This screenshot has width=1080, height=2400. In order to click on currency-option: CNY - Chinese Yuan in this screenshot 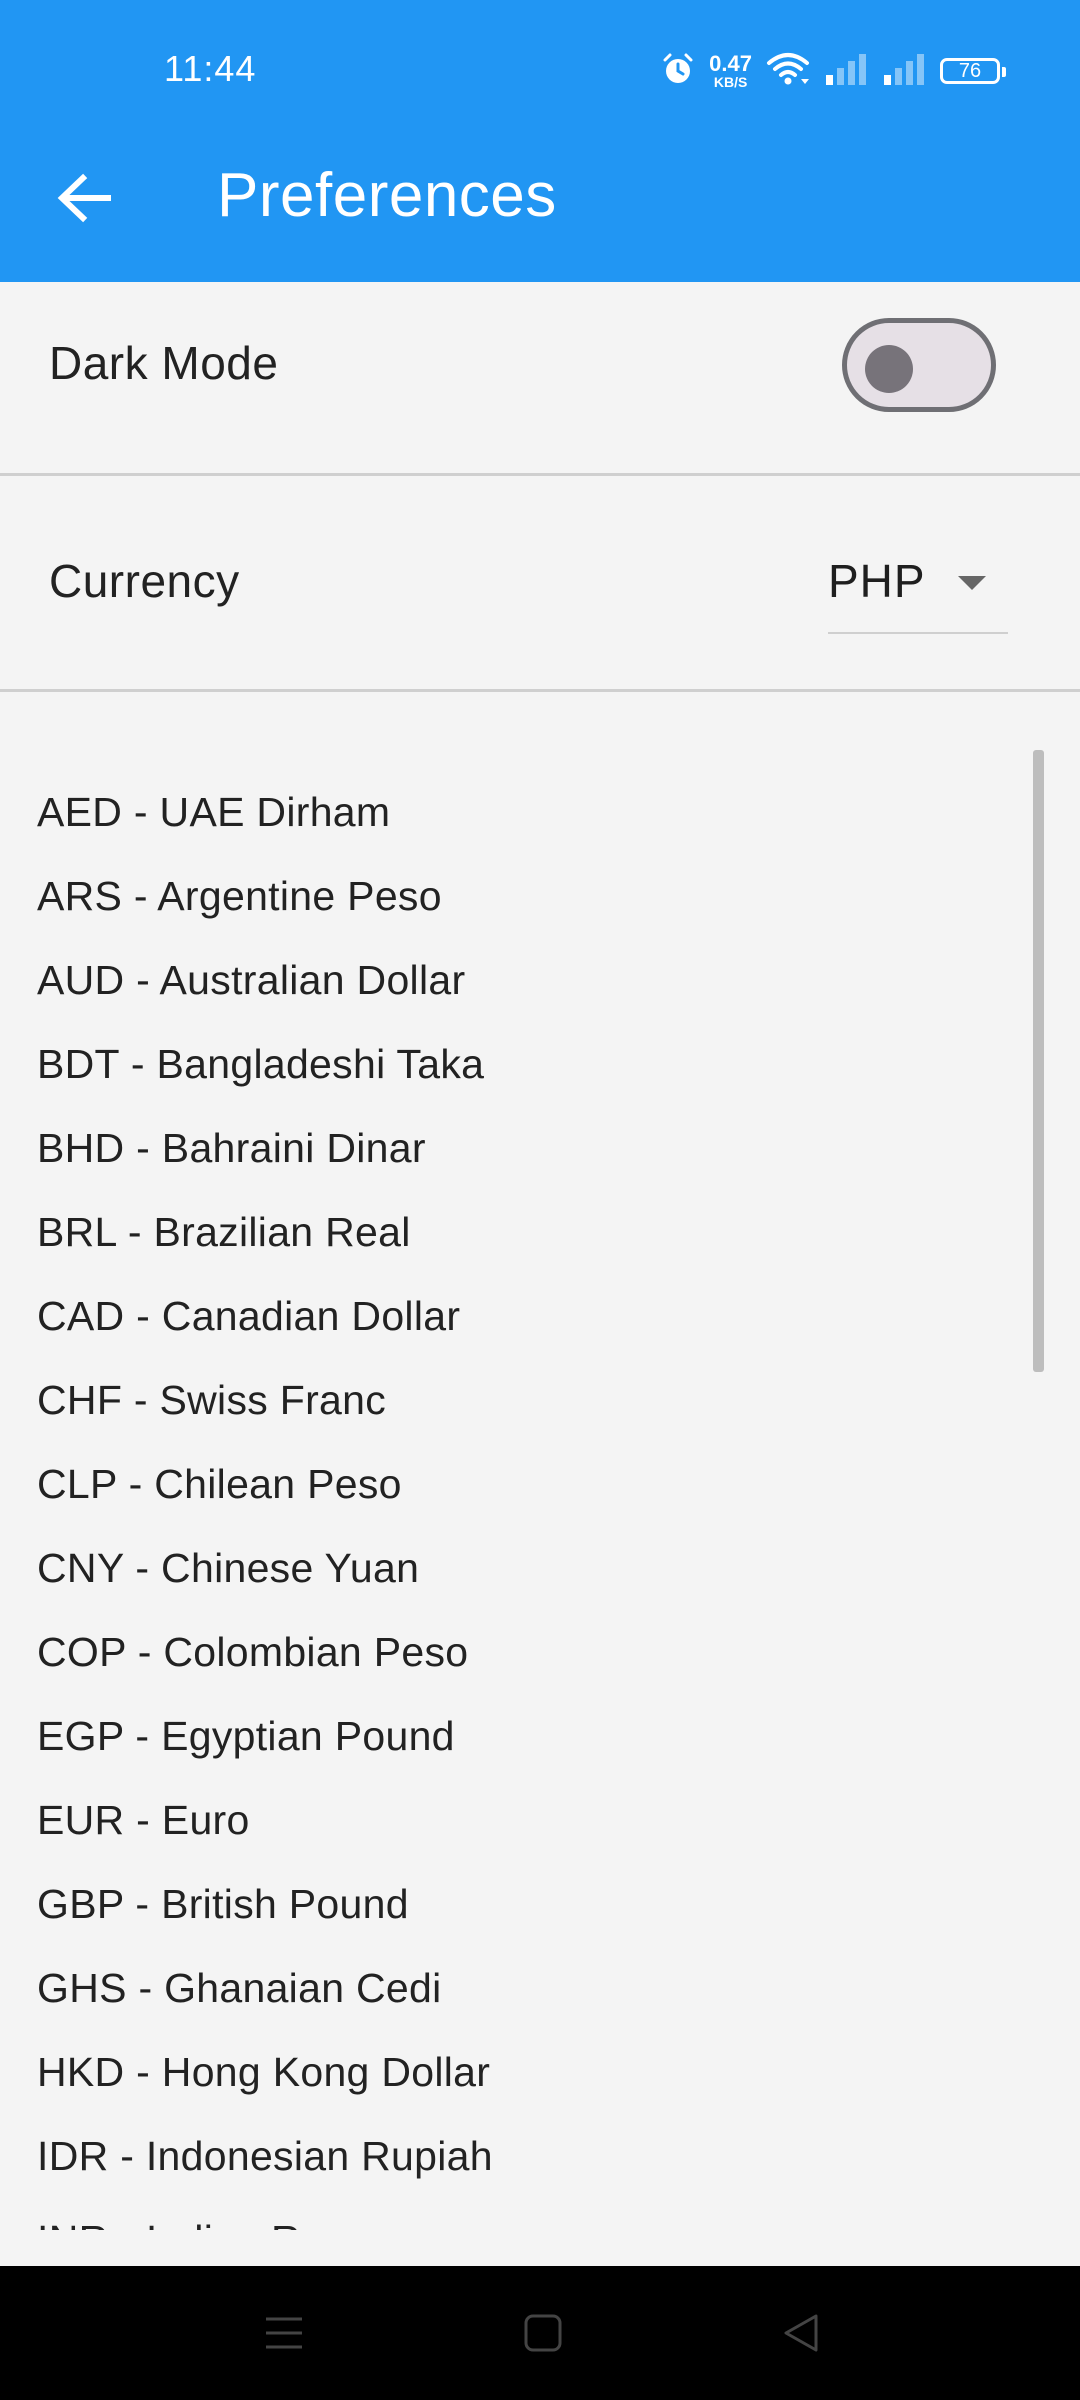, I will do `click(265, 1568)`.